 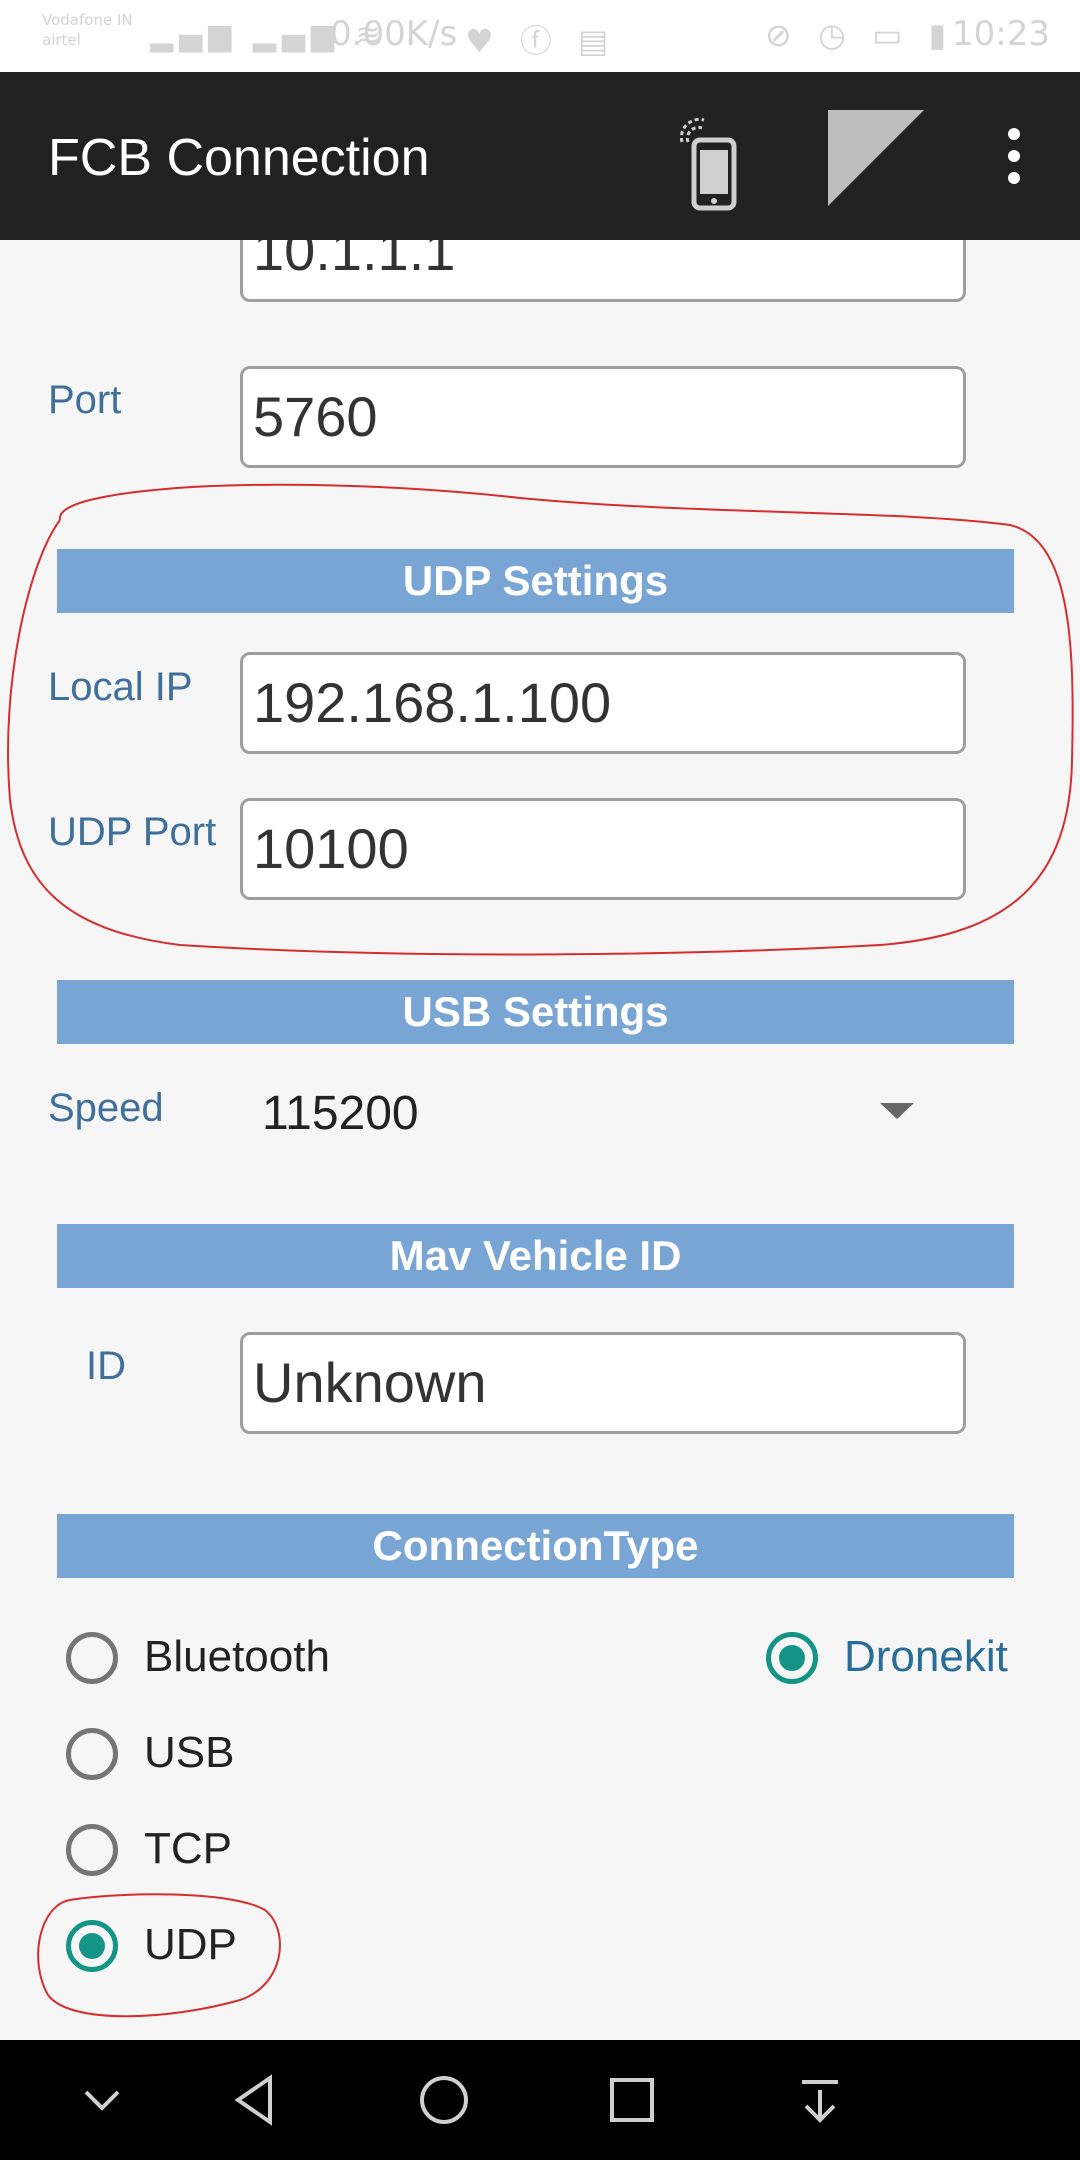 What do you see at coordinates (331, 848) in the screenshot?
I see `udp-port-value: 10100` at bounding box center [331, 848].